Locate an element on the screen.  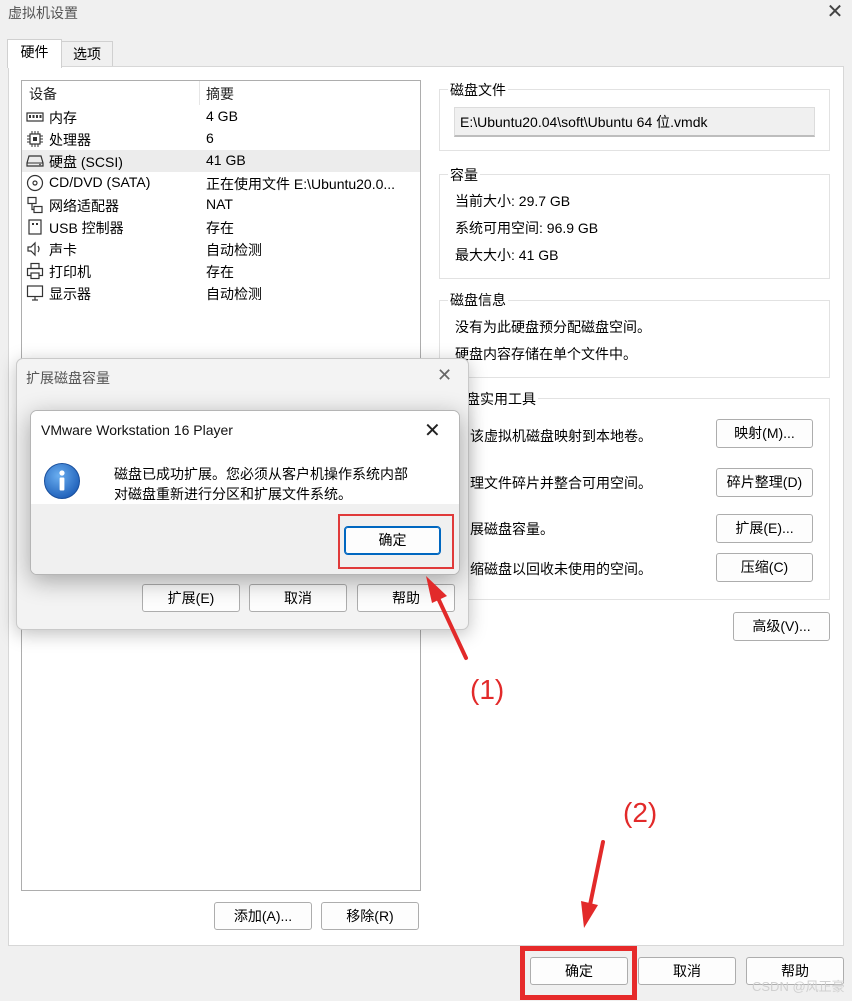
annotation-step-2: (2) is located at coordinates (640, 812).